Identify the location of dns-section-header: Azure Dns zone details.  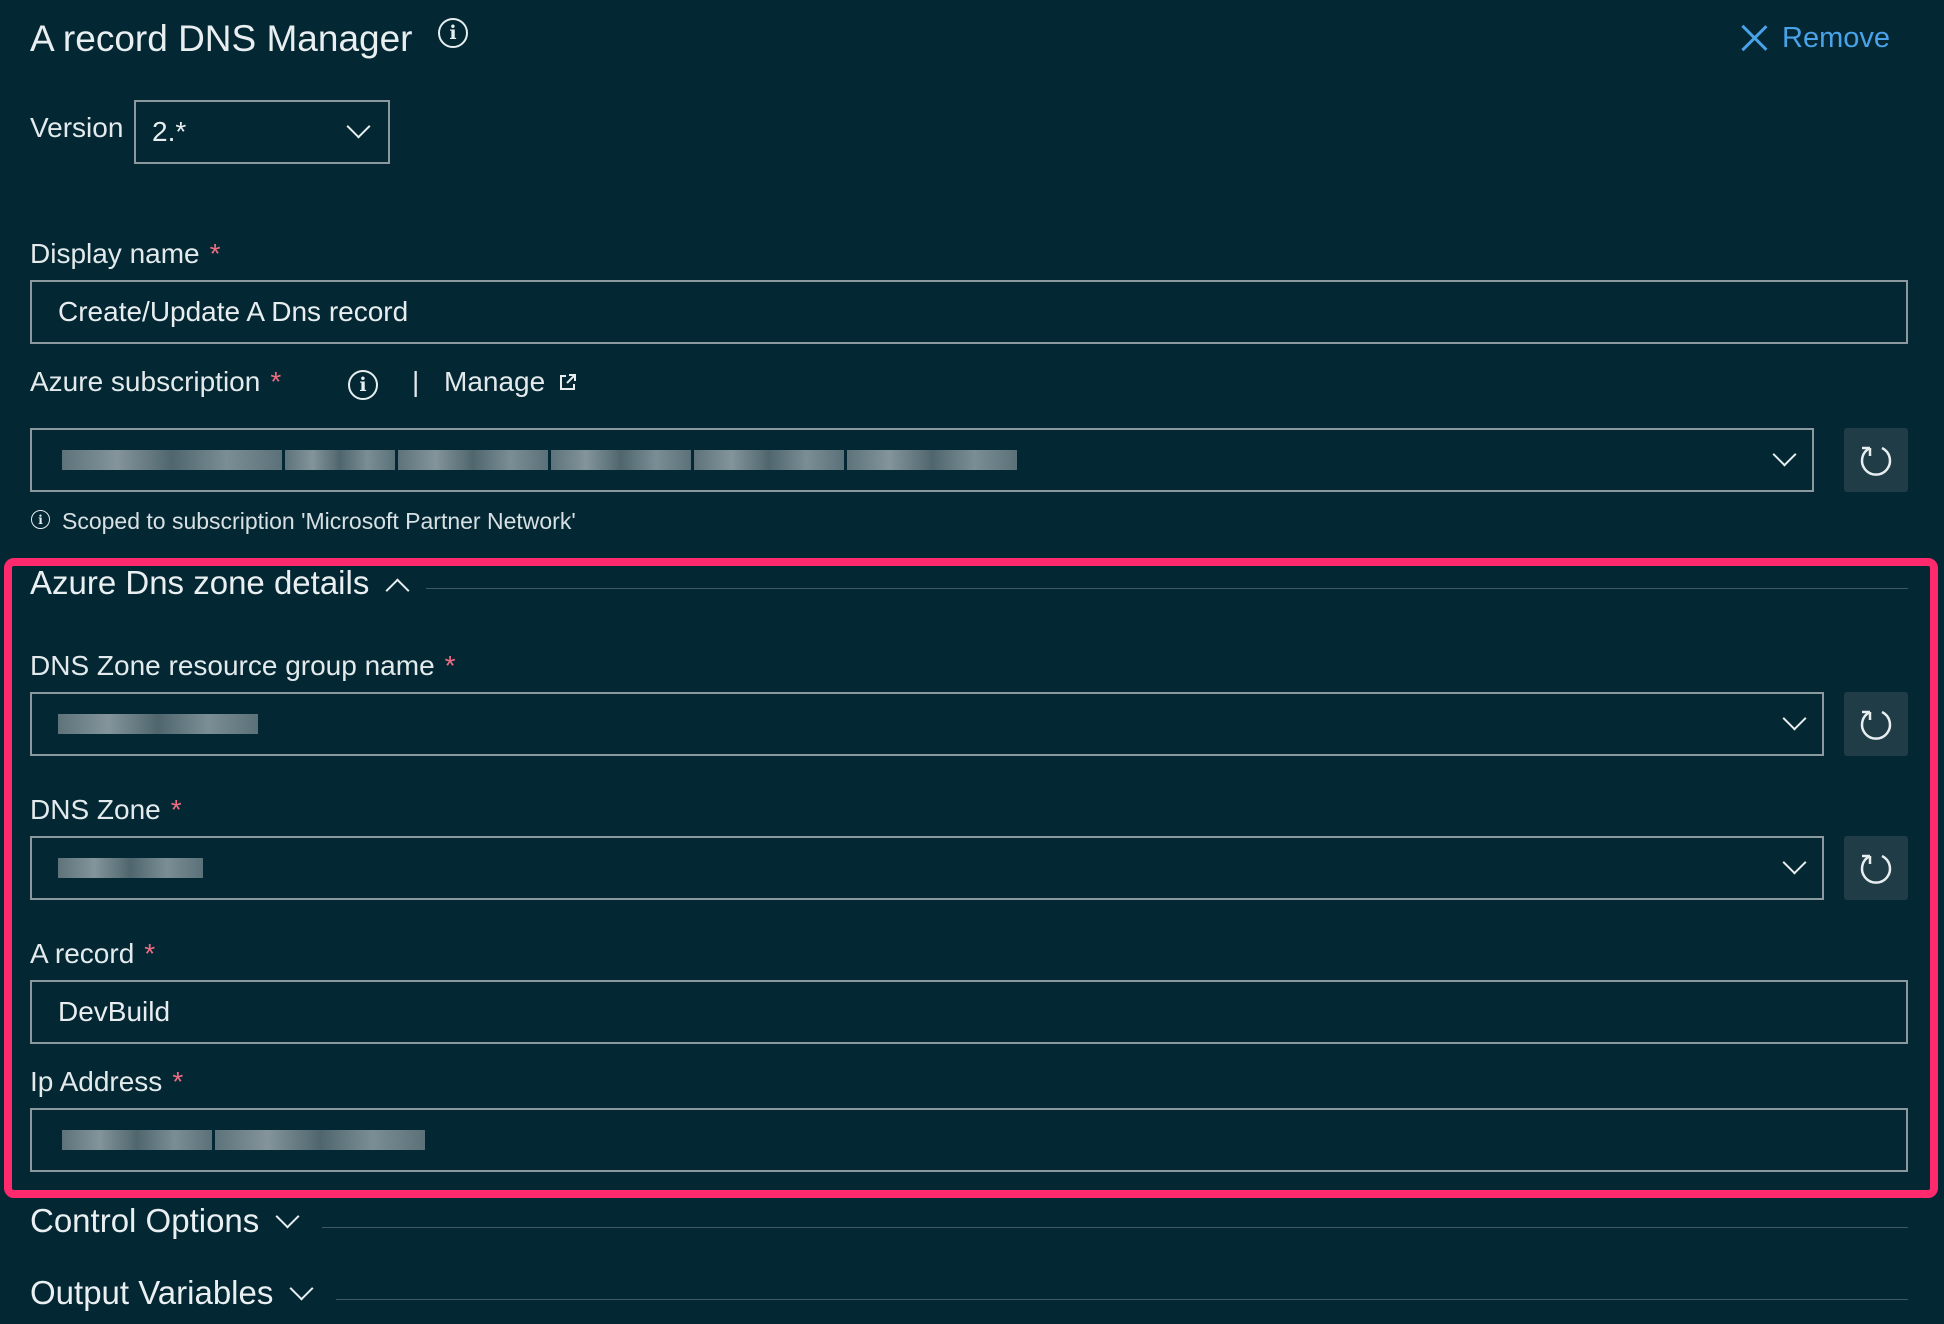
(224, 583).